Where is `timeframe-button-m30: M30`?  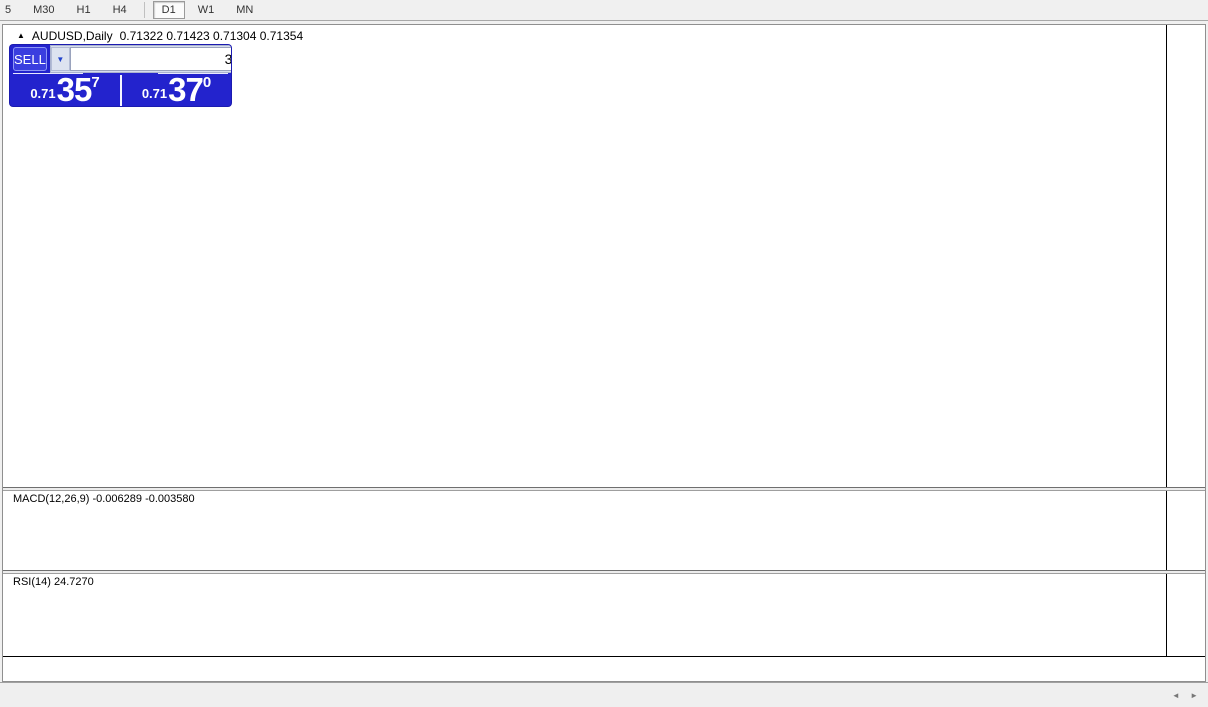
timeframe-button-m30: M30 is located at coordinates (43, 10).